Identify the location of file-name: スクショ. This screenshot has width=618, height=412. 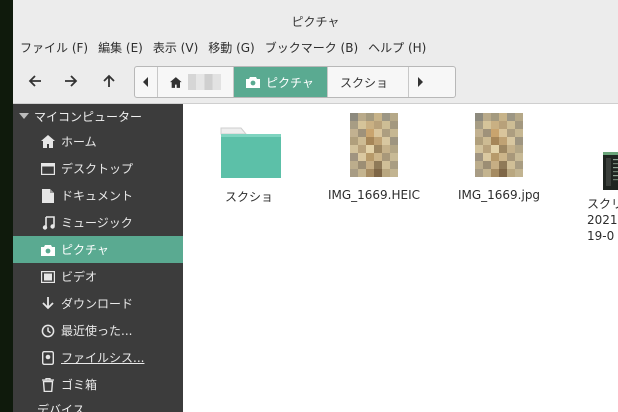
(248, 197).